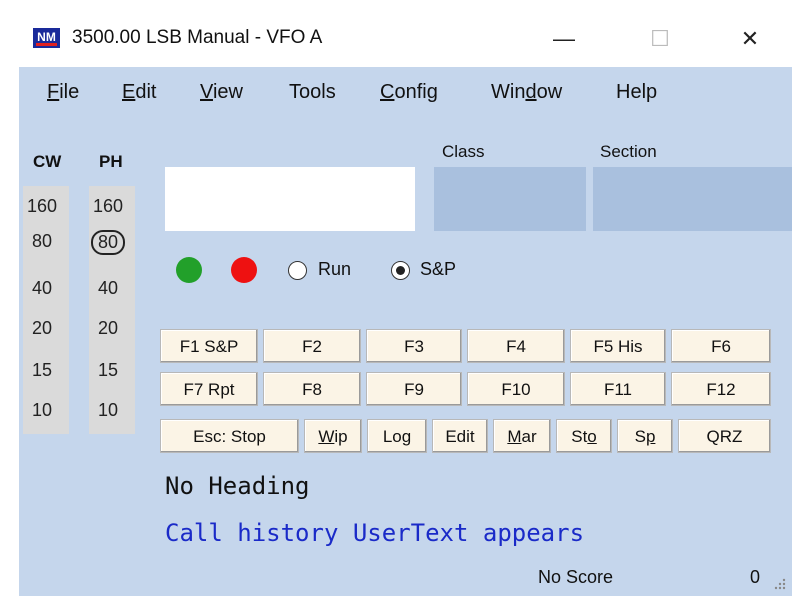 This screenshot has width=802, height=596. Describe the element at coordinates (189, 270) in the screenshot. I see `green-status-indicator` at that location.